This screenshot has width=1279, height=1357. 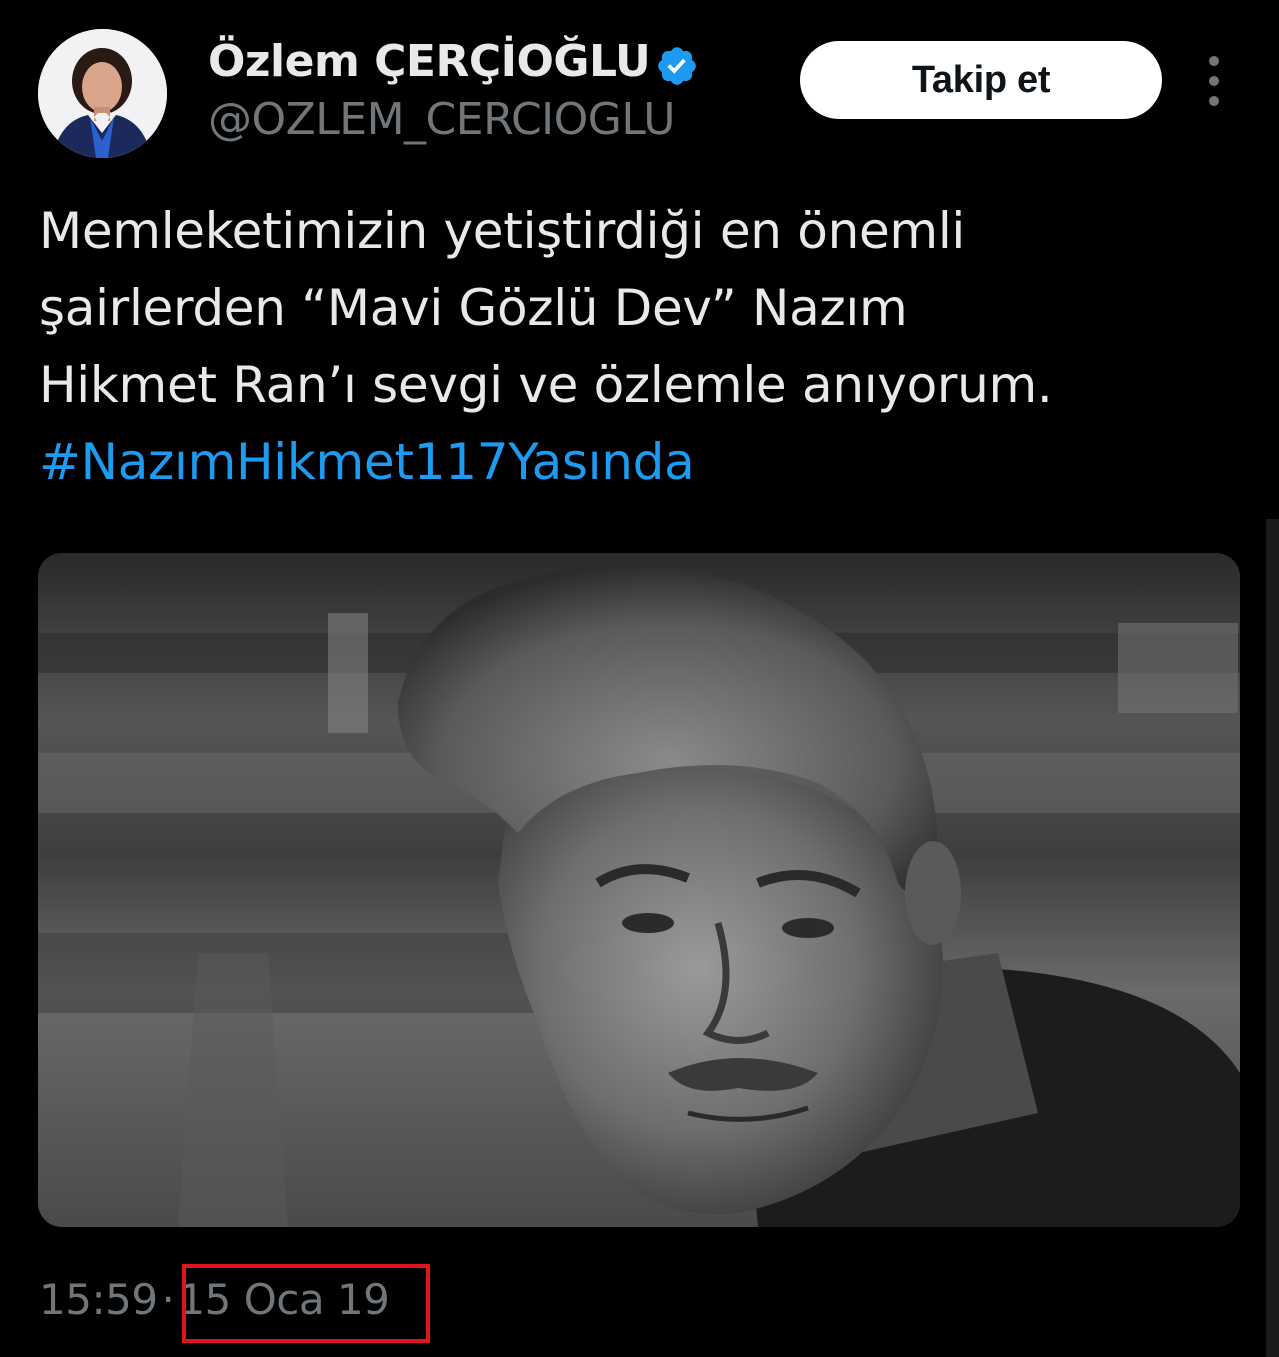 I want to click on avatar-photo, so click(x=102, y=93).